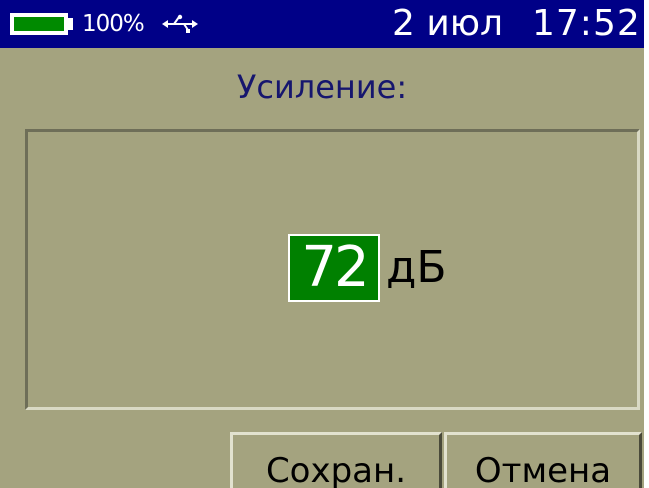 The image size is (649, 488). I want to click on battery-level-fill, so click(39, 24).